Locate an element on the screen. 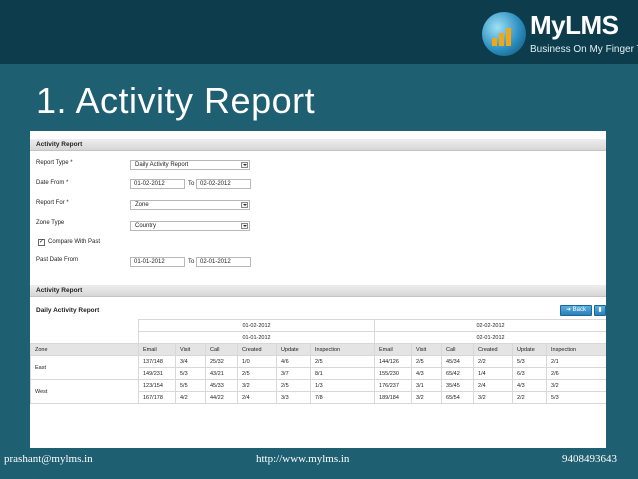  compare-label: Compare With Past is located at coordinates (74, 242).